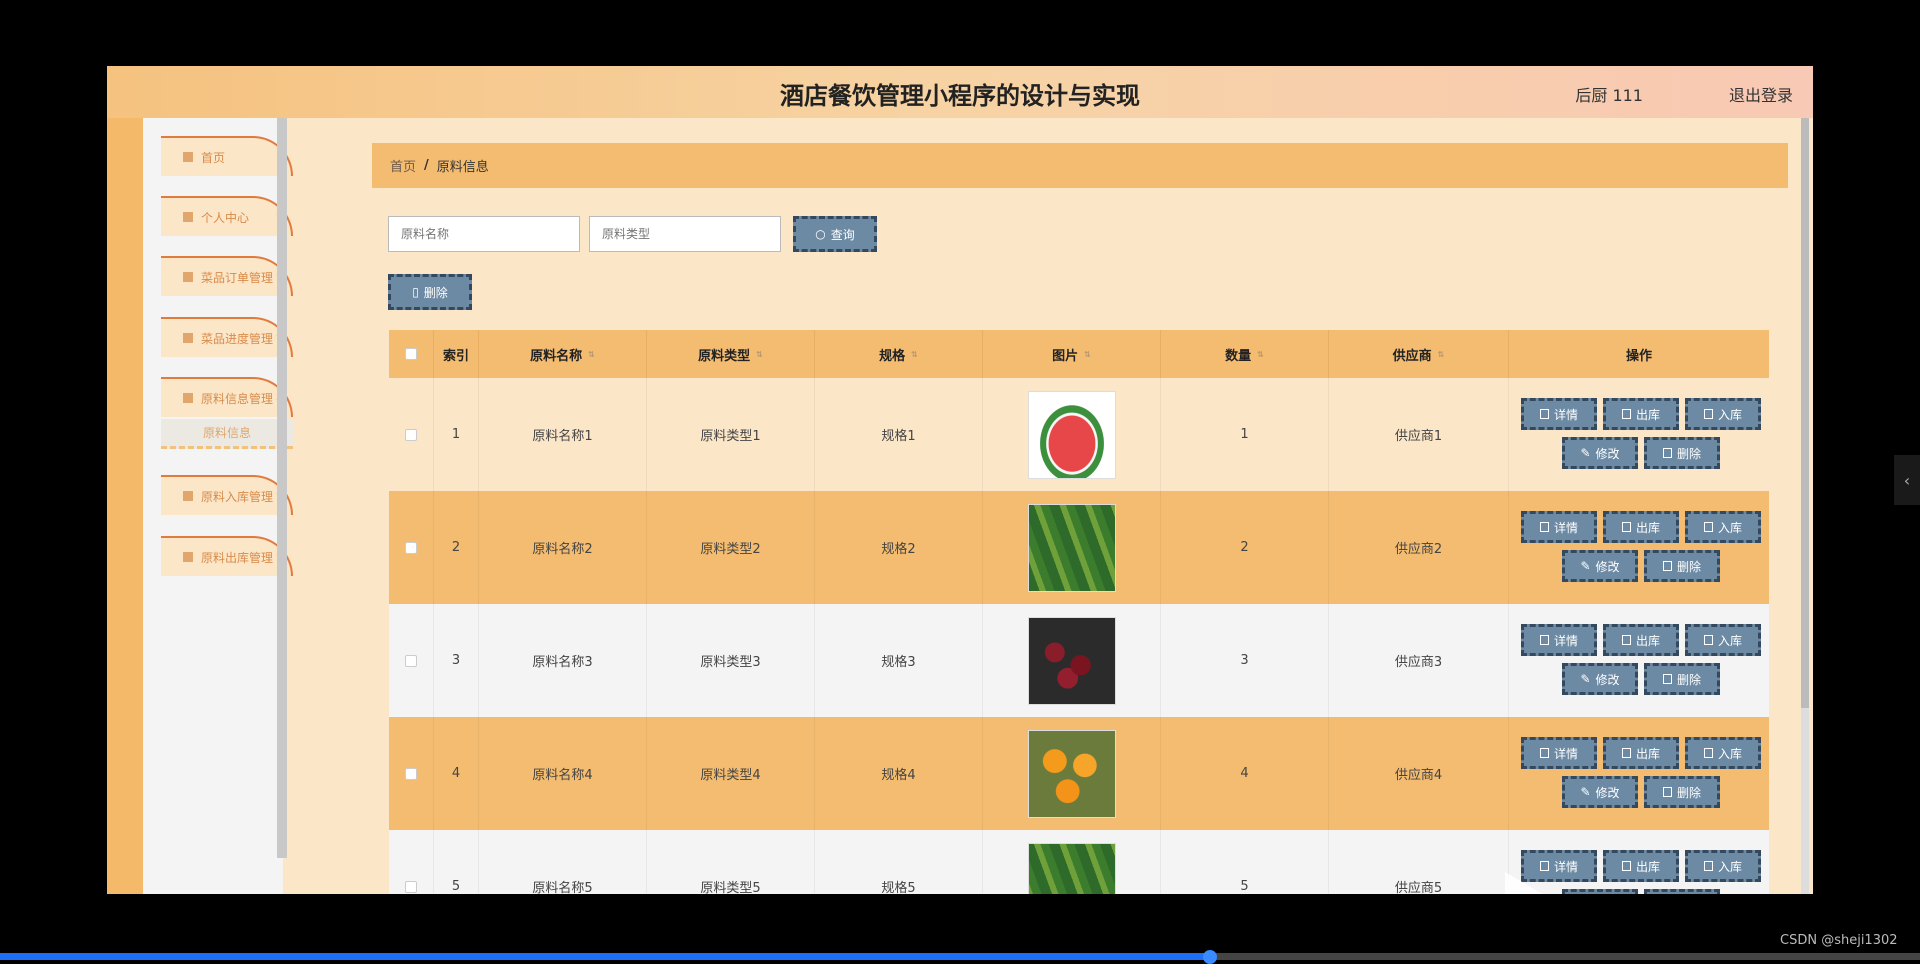  I want to click on query-button: ○ 查询, so click(835, 234).